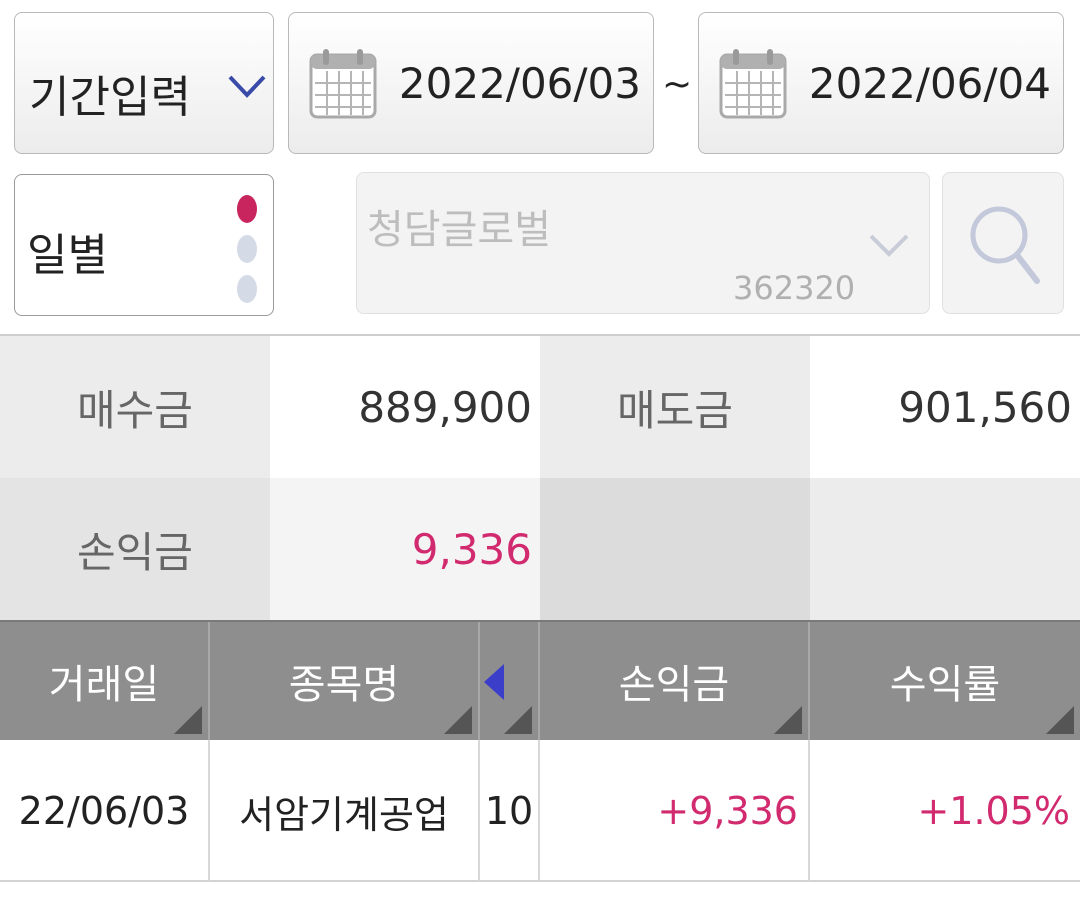  What do you see at coordinates (674, 685) in the screenshot?
I see `column-header-label: 손익금` at bounding box center [674, 685].